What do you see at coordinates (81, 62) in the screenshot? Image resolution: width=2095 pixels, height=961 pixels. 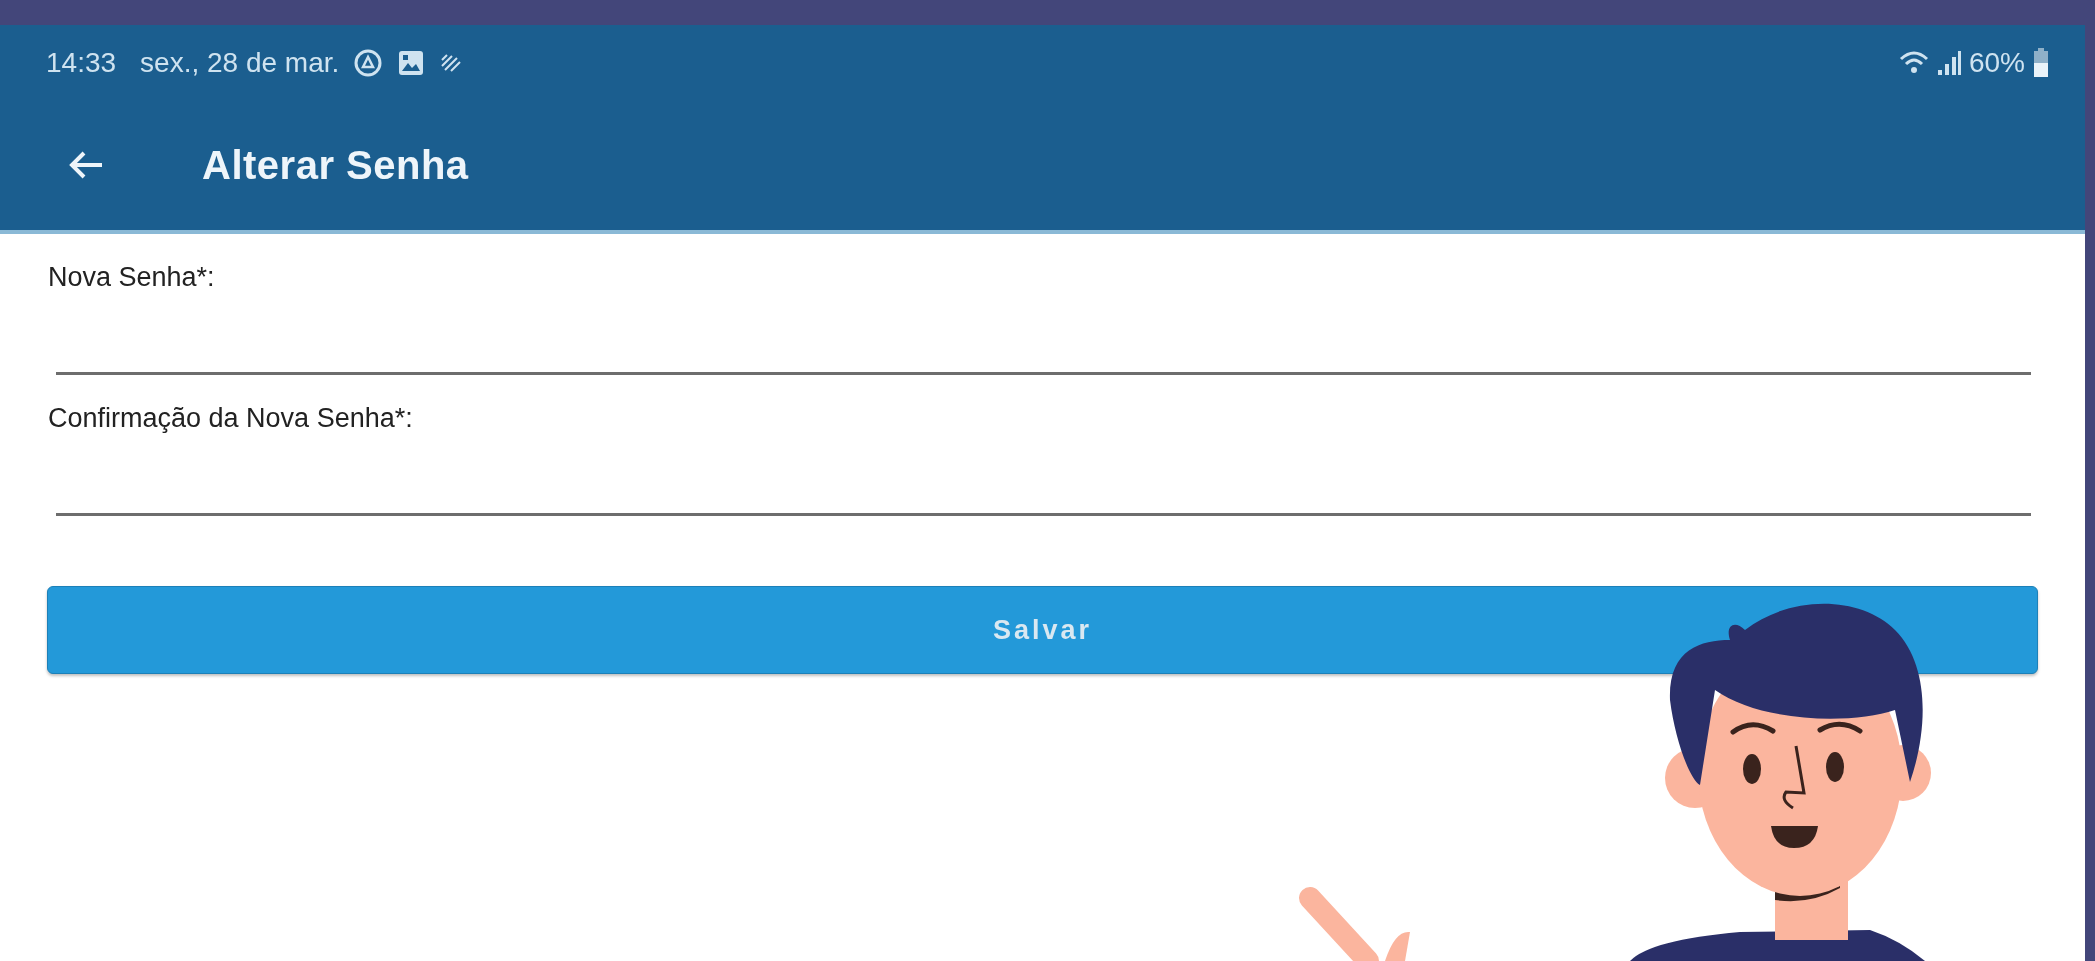 I see `status-time: 14:33` at bounding box center [81, 62].